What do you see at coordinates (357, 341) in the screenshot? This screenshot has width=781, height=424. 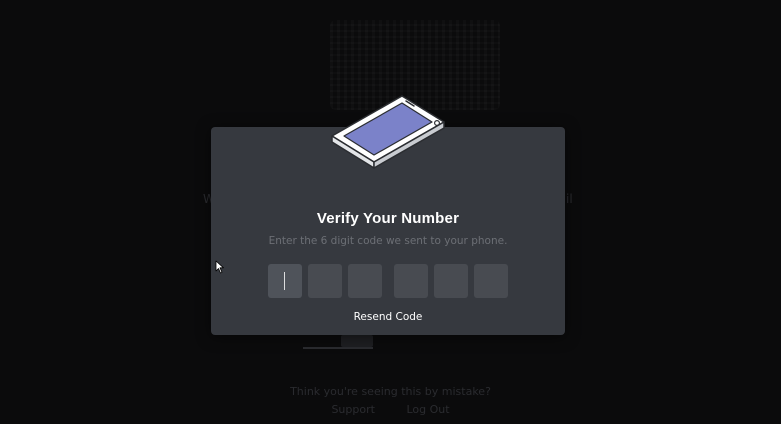 I see `background-device-button` at bounding box center [357, 341].